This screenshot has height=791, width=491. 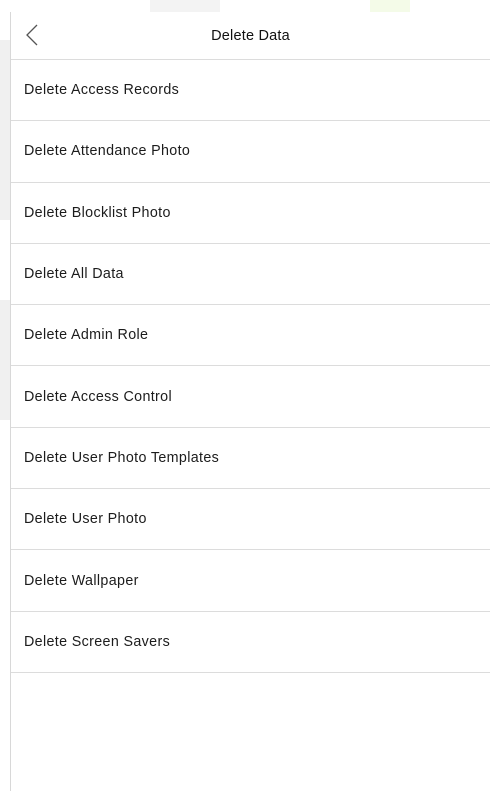 I want to click on menu-item-label: Delete Screen Savers, so click(x=97, y=641).